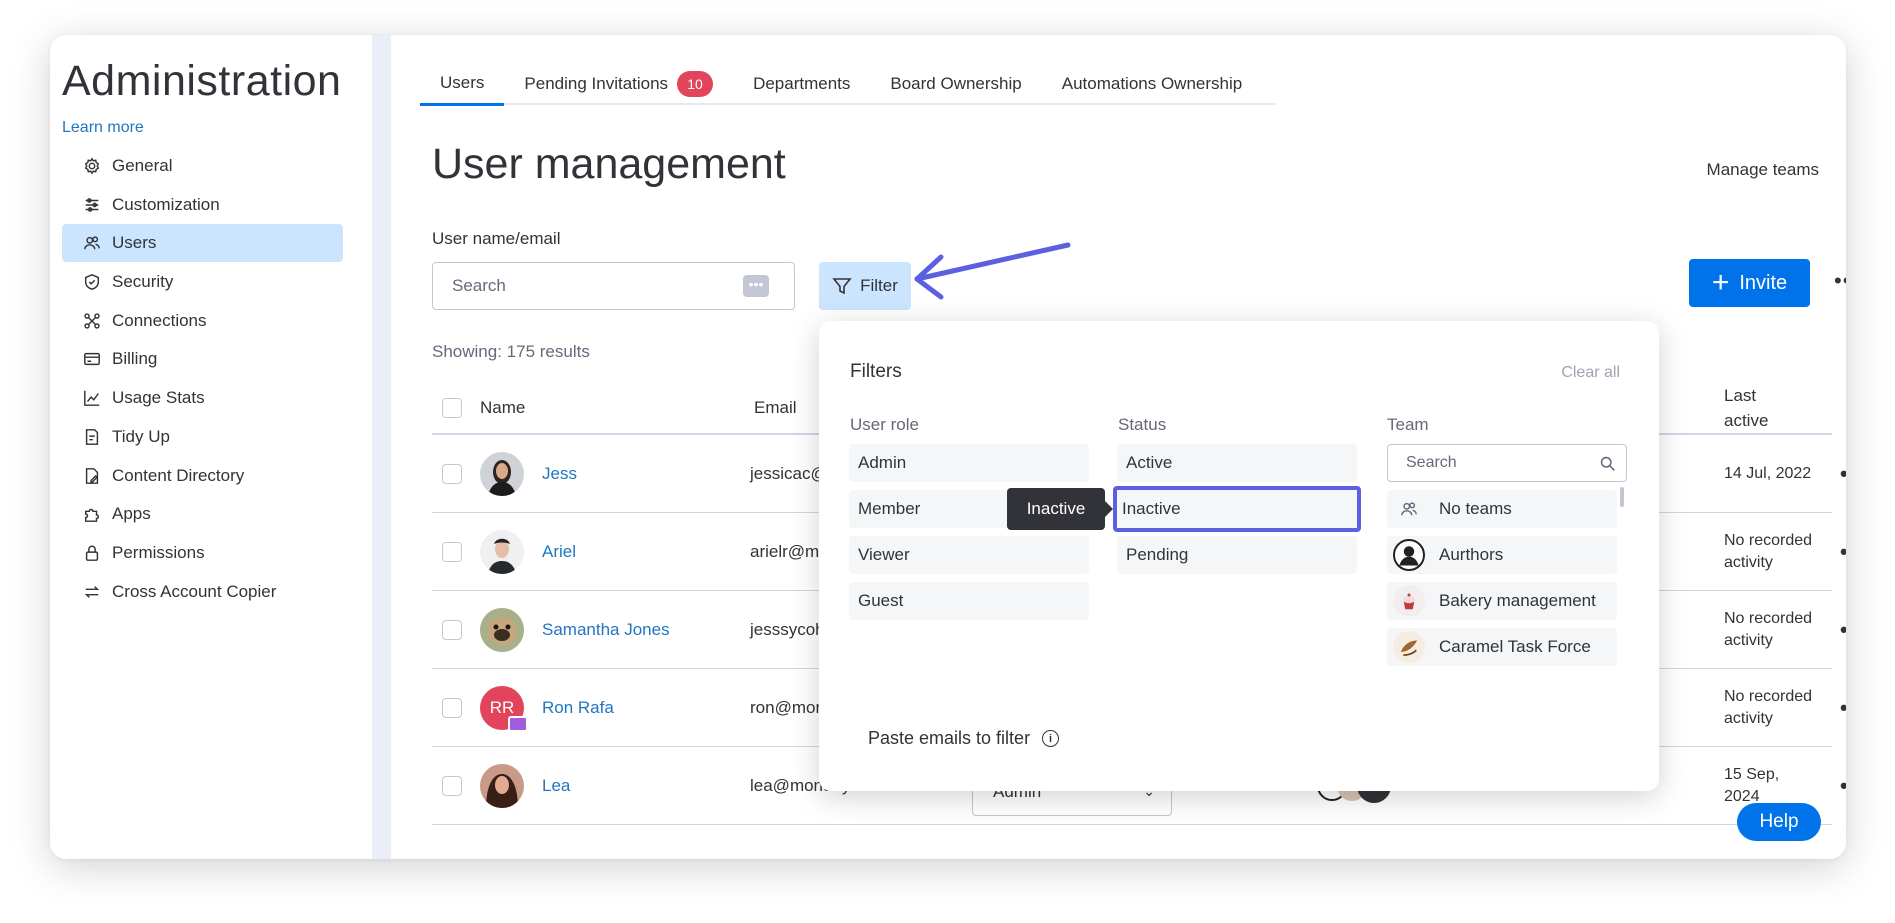  Describe the element at coordinates (1152, 84) in the screenshot. I see `tab-automations-ownership: Automations Ownership` at that location.